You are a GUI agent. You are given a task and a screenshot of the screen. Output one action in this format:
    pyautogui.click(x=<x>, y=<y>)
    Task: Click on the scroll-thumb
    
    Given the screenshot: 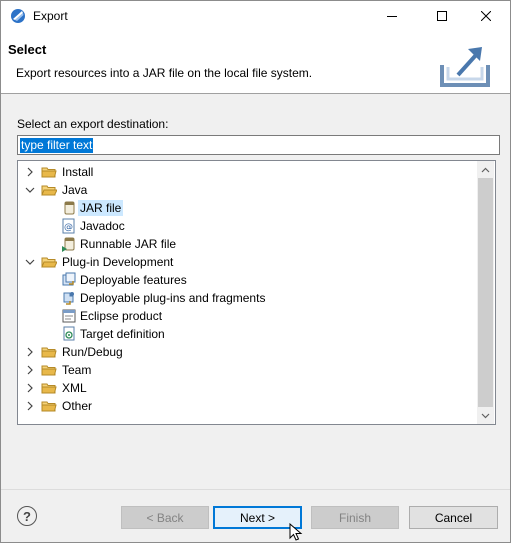 What is the action you would take?
    pyautogui.click(x=485, y=292)
    